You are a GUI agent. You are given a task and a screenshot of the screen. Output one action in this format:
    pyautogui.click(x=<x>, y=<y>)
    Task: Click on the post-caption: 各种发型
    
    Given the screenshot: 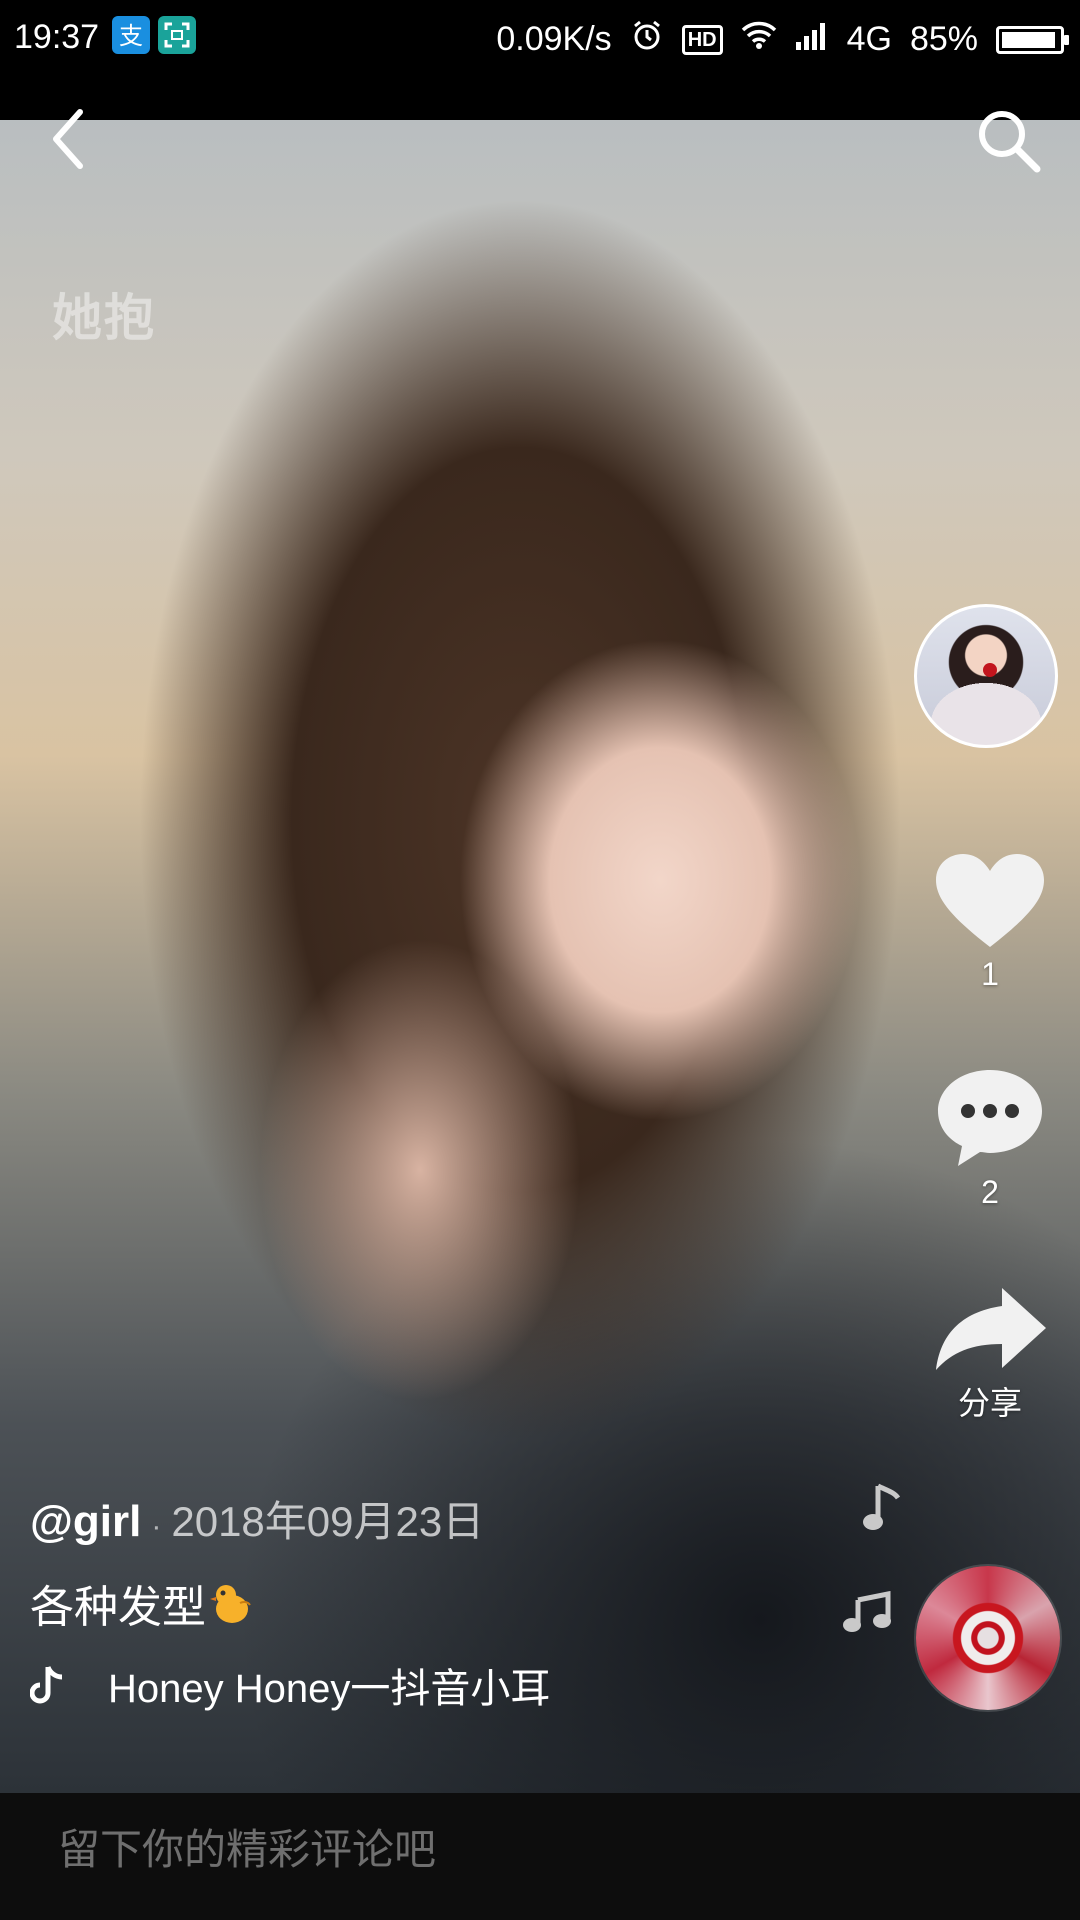 What is the action you would take?
    pyautogui.click(x=440, y=1603)
    